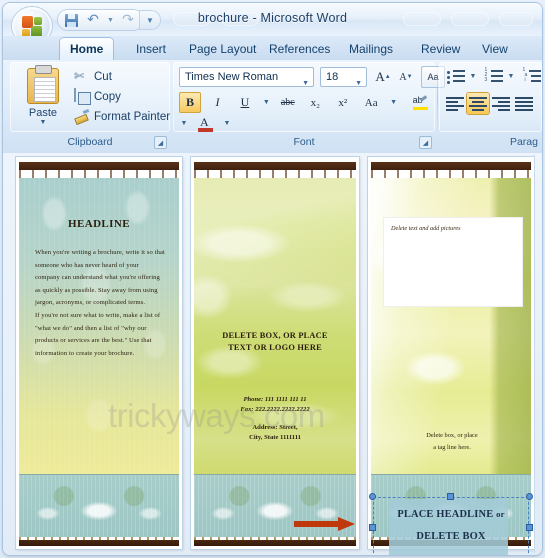 This screenshot has width=545, height=558. Describe the element at coordinates (523, 142) in the screenshot. I see `paragraph-group-label: Parag` at that location.